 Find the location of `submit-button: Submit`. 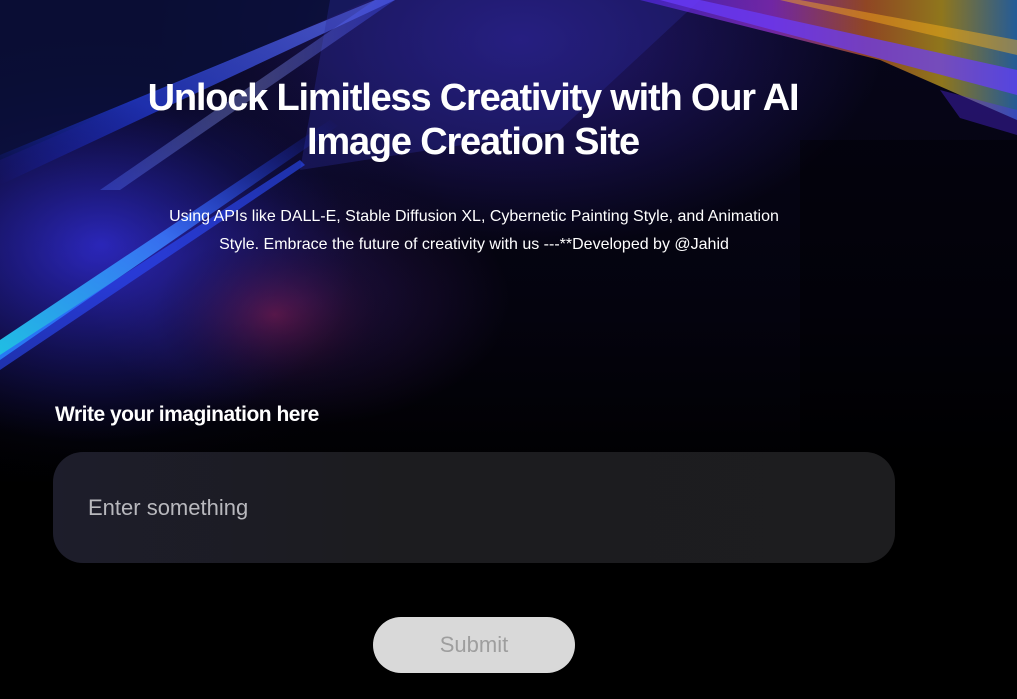

submit-button: Submit is located at coordinates (474, 645).